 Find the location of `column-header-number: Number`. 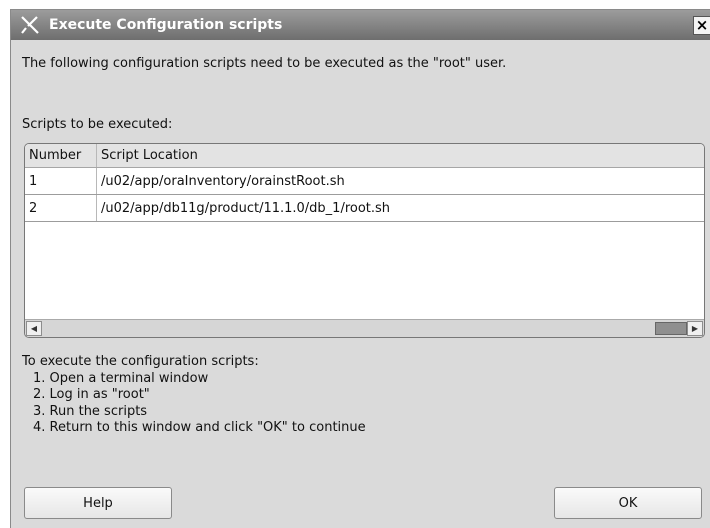

column-header-number: Number is located at coordinates (61, 155).